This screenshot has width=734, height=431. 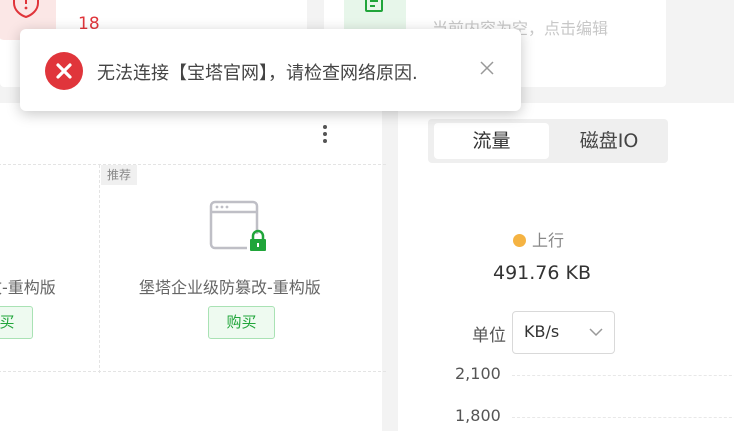 I want to click on unit-label: 单位, so click(x=489, y=336).